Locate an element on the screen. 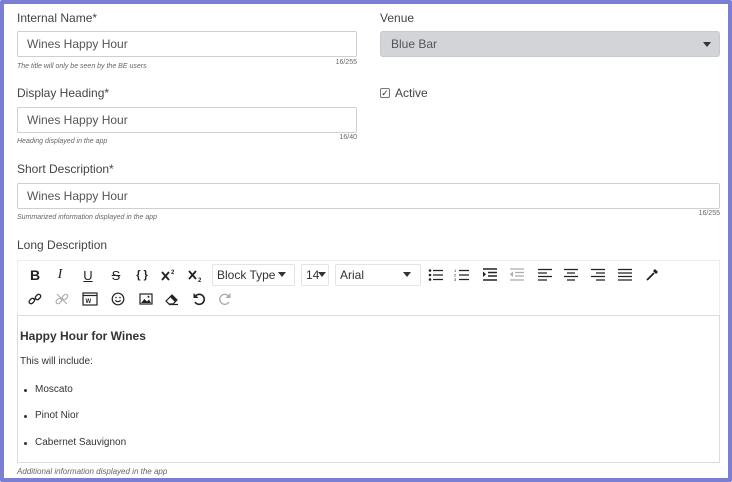 The image size is (732, 482). list-item: Pinot Nior is located at coordinates (51, 415).